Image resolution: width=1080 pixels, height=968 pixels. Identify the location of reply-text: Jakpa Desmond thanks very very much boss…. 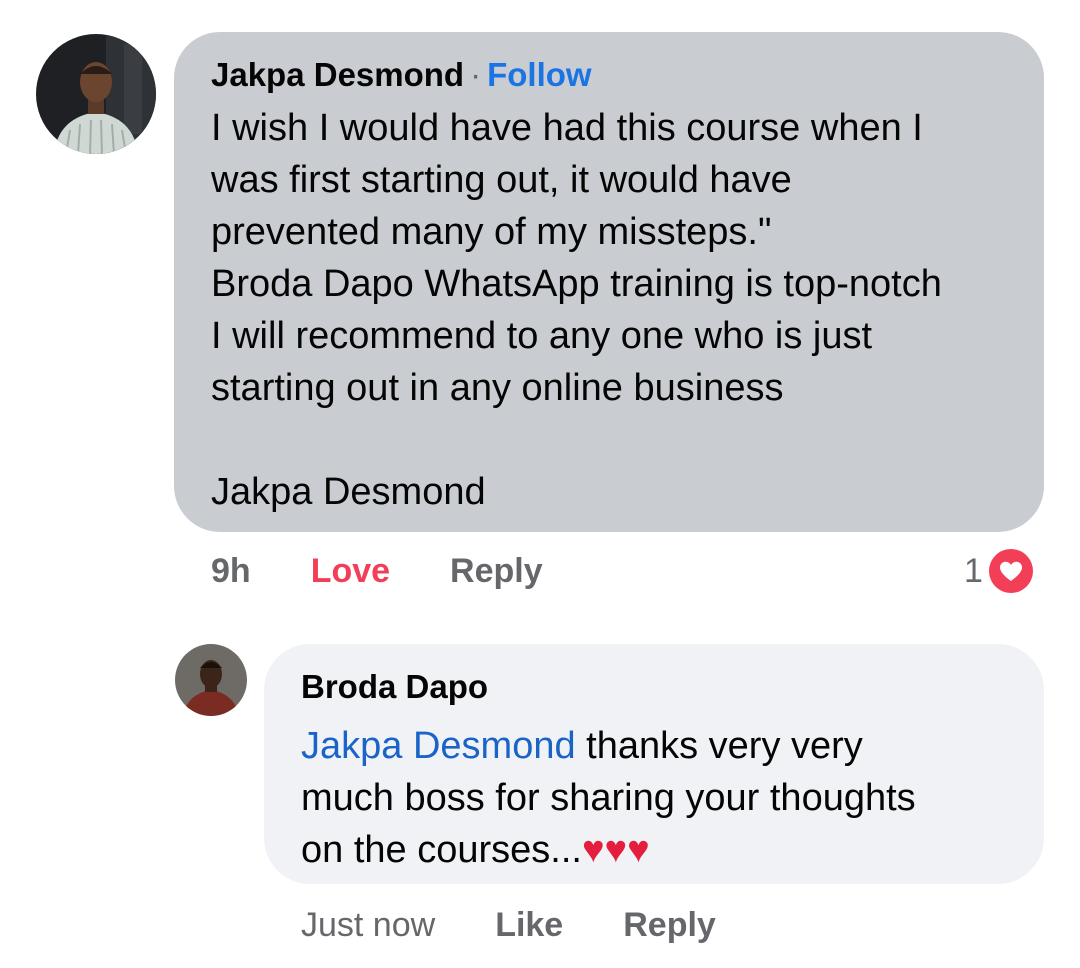
(654, 798).